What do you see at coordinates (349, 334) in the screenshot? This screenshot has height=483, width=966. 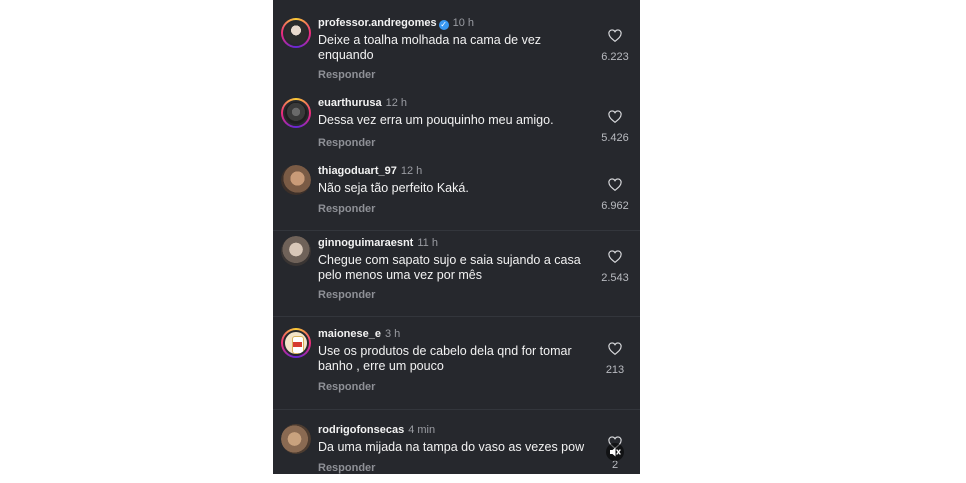 I see `username: maionese_e` at bounding box center [349, 334].